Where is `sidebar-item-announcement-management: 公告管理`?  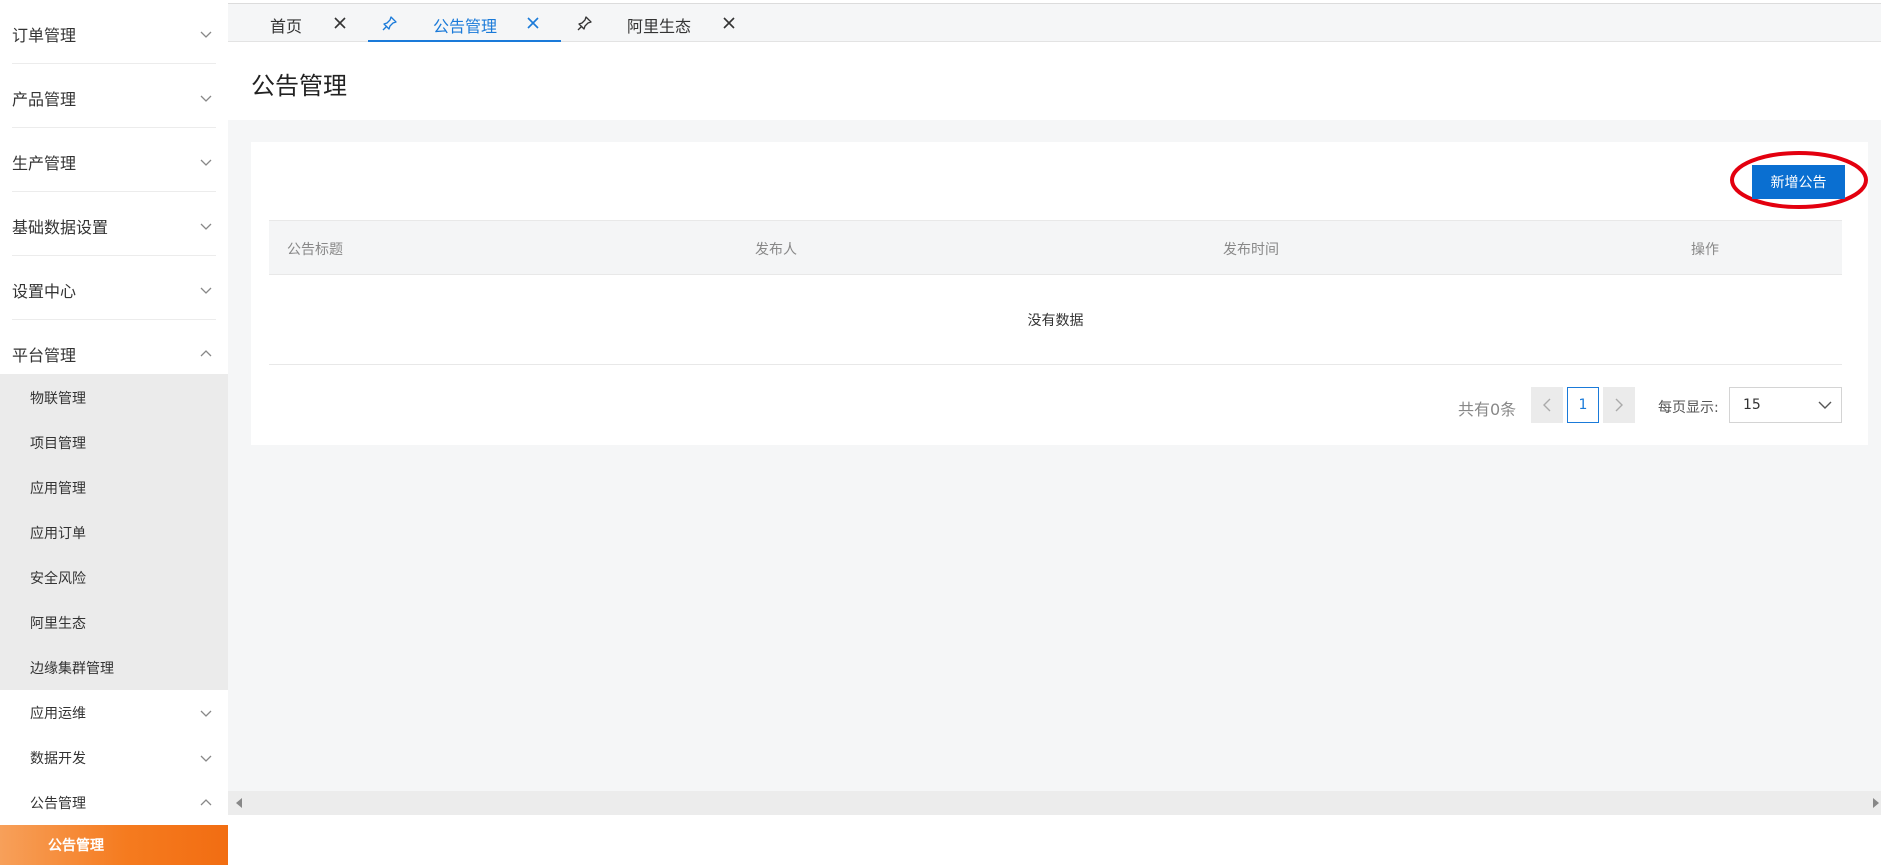 sidebar-item-announcement-management: 公告管理 is located at coordinates (114, 845).